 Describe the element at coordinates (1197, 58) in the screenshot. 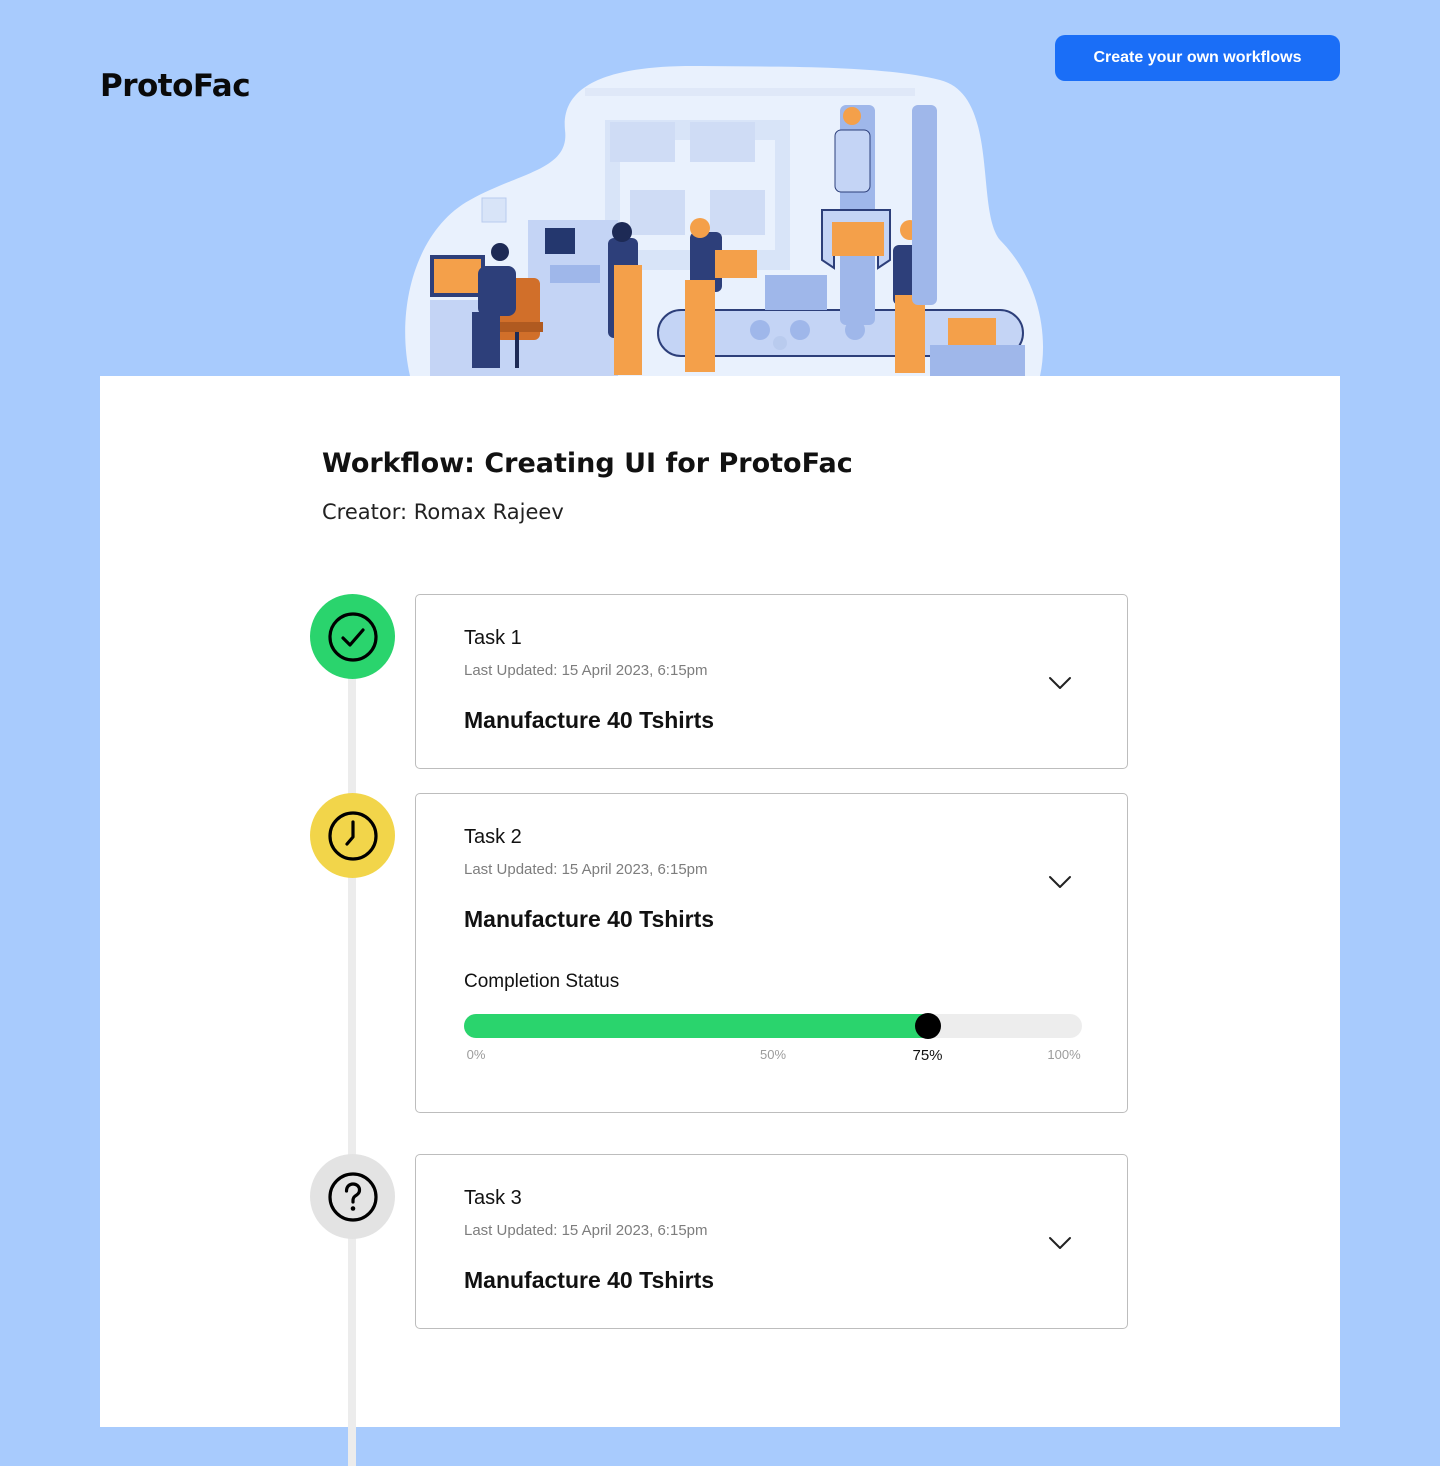

I see `create-workflows-button: Create your own workflows` at that location.